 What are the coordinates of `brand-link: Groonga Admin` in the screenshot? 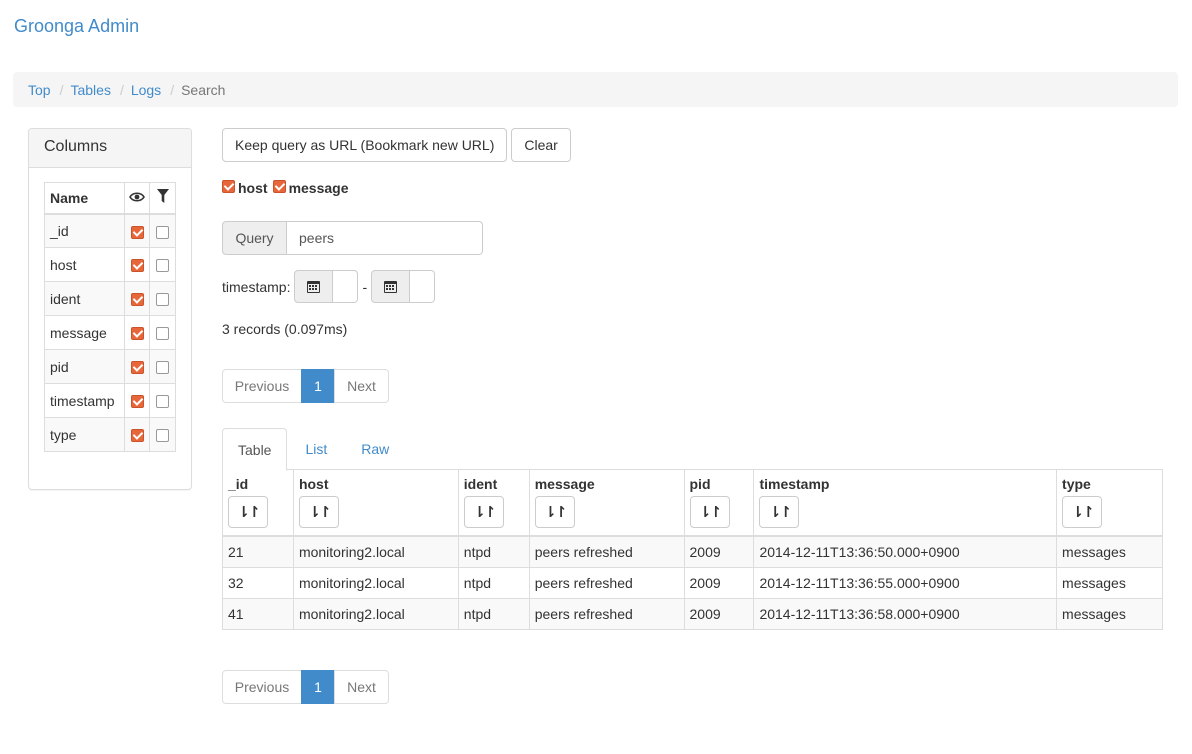 It's located at (76, 26).